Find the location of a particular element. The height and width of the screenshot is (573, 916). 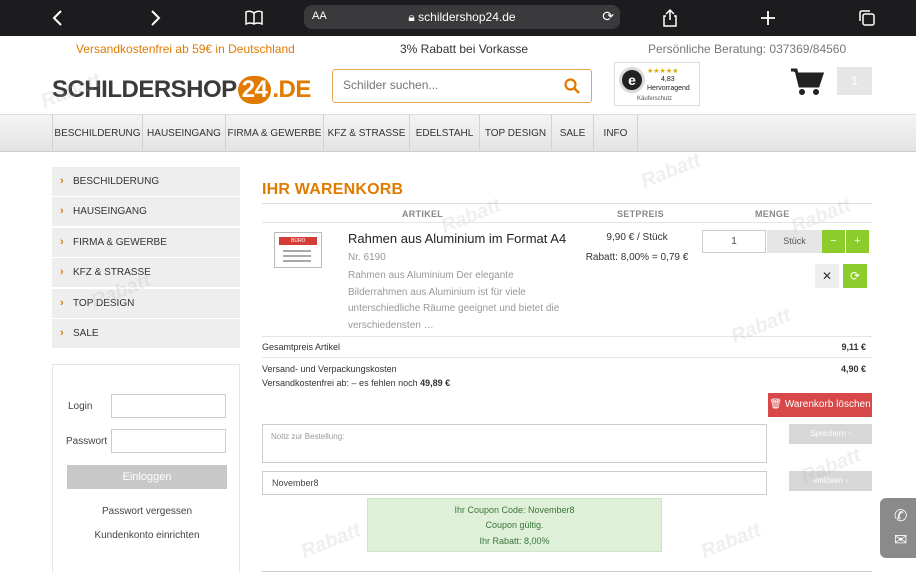

coupon-discount-line: Ihr Rabatt: 8,00% is located at coordinates (514, 541).